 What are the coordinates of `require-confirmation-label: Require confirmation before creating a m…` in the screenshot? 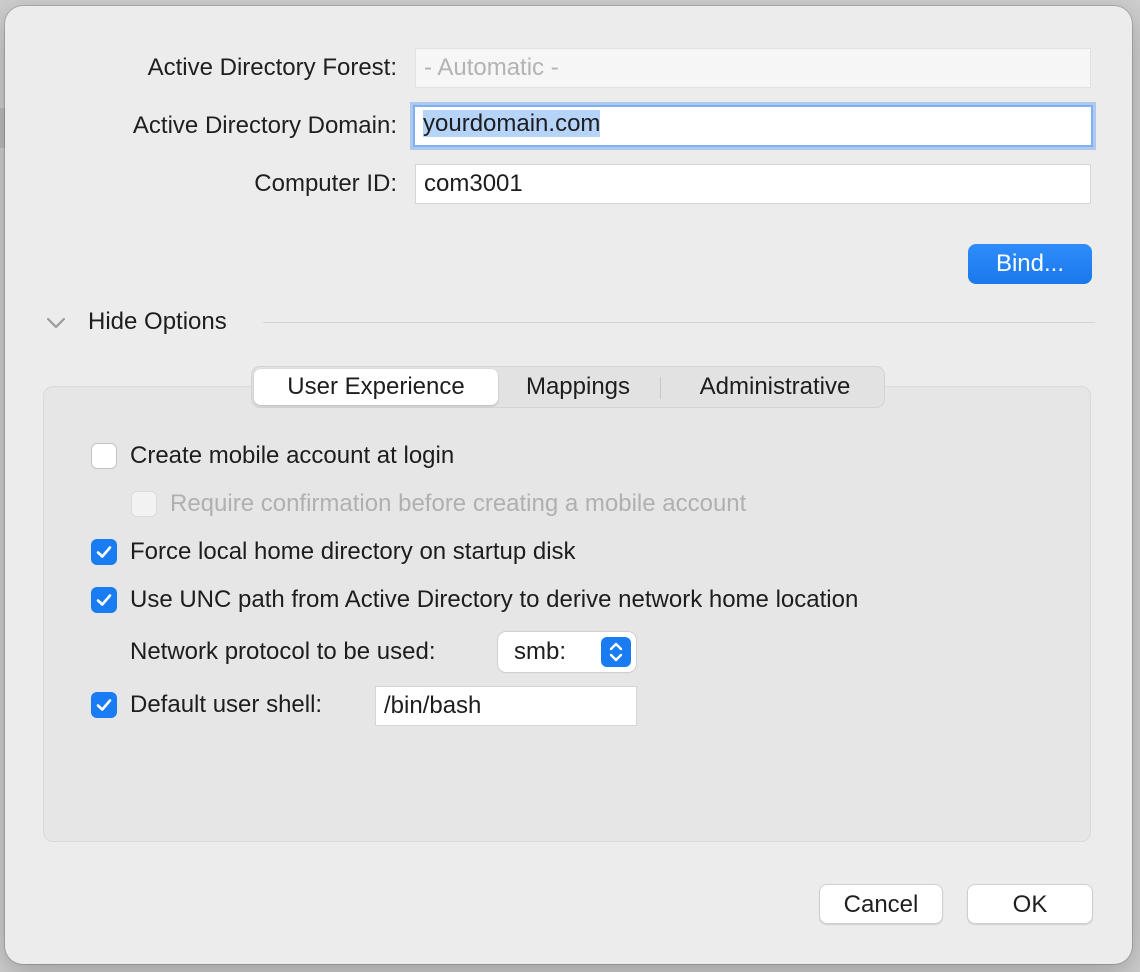 It's located at (458, 503).